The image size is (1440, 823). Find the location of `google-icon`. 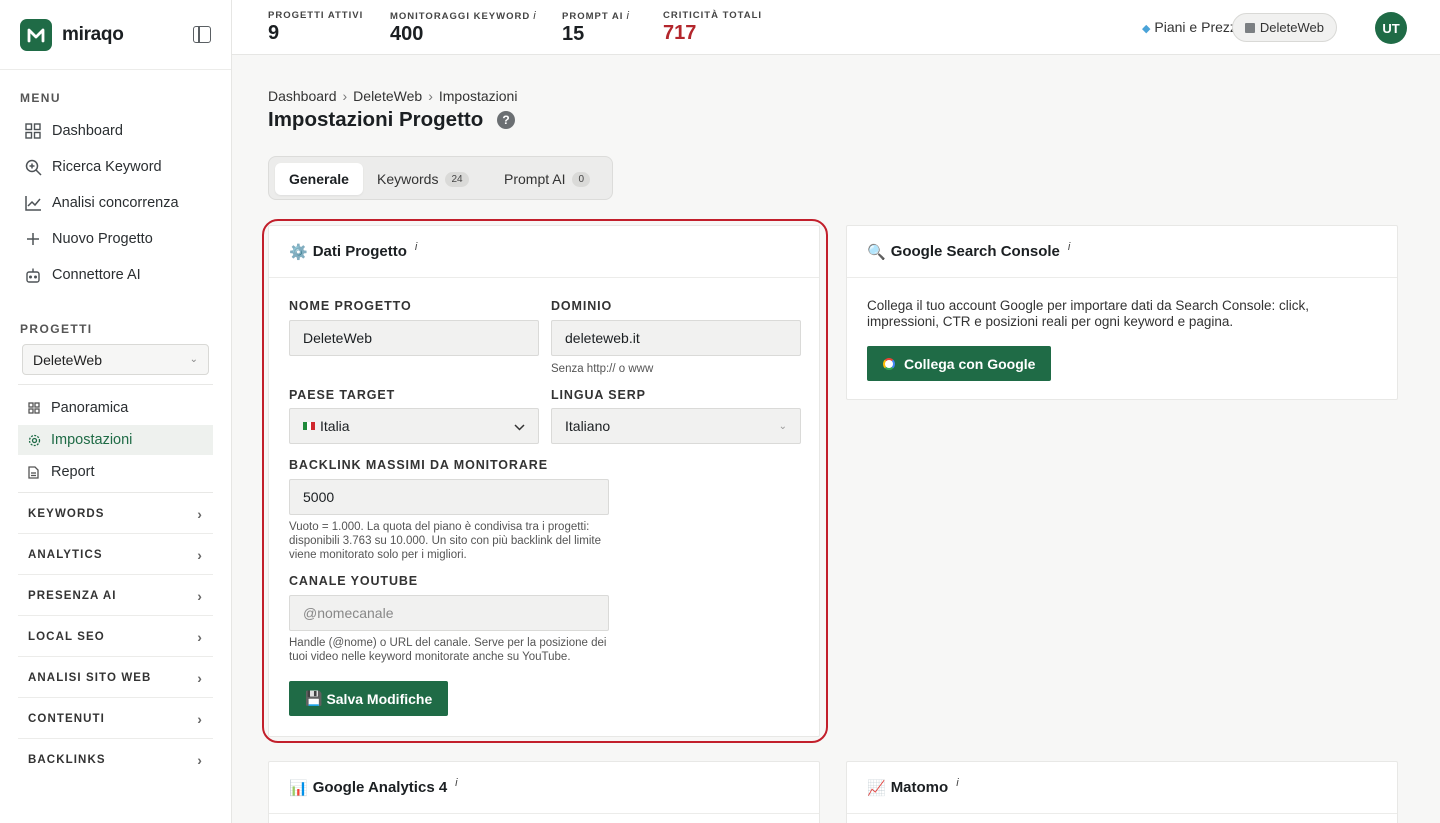

google-icon is located at coordinates (889, 363).